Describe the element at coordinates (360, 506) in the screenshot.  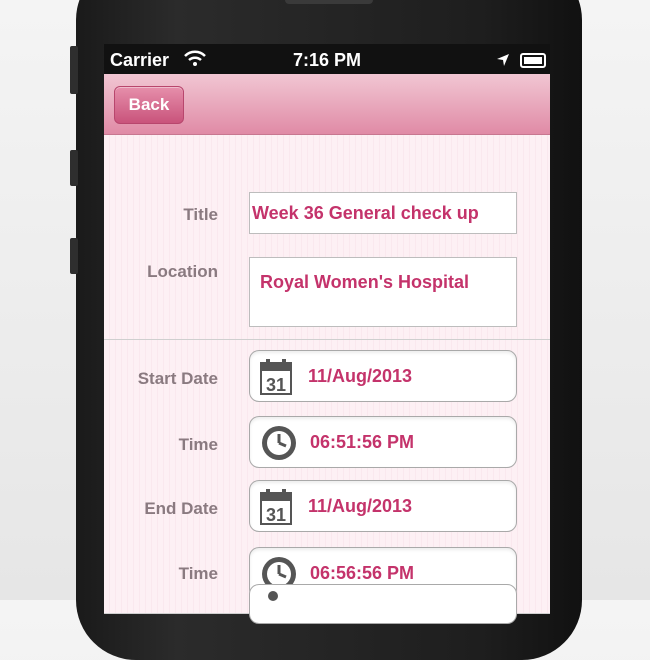
I see `end-date-value: 11/Aug/2013` at that location.